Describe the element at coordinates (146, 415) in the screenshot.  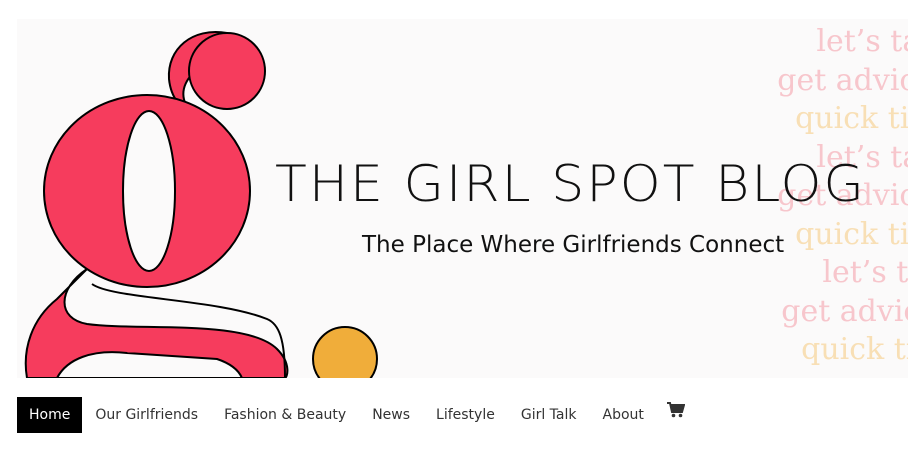
I see `nav-item-our-girlfriends: Our Girlfriends` at that location.